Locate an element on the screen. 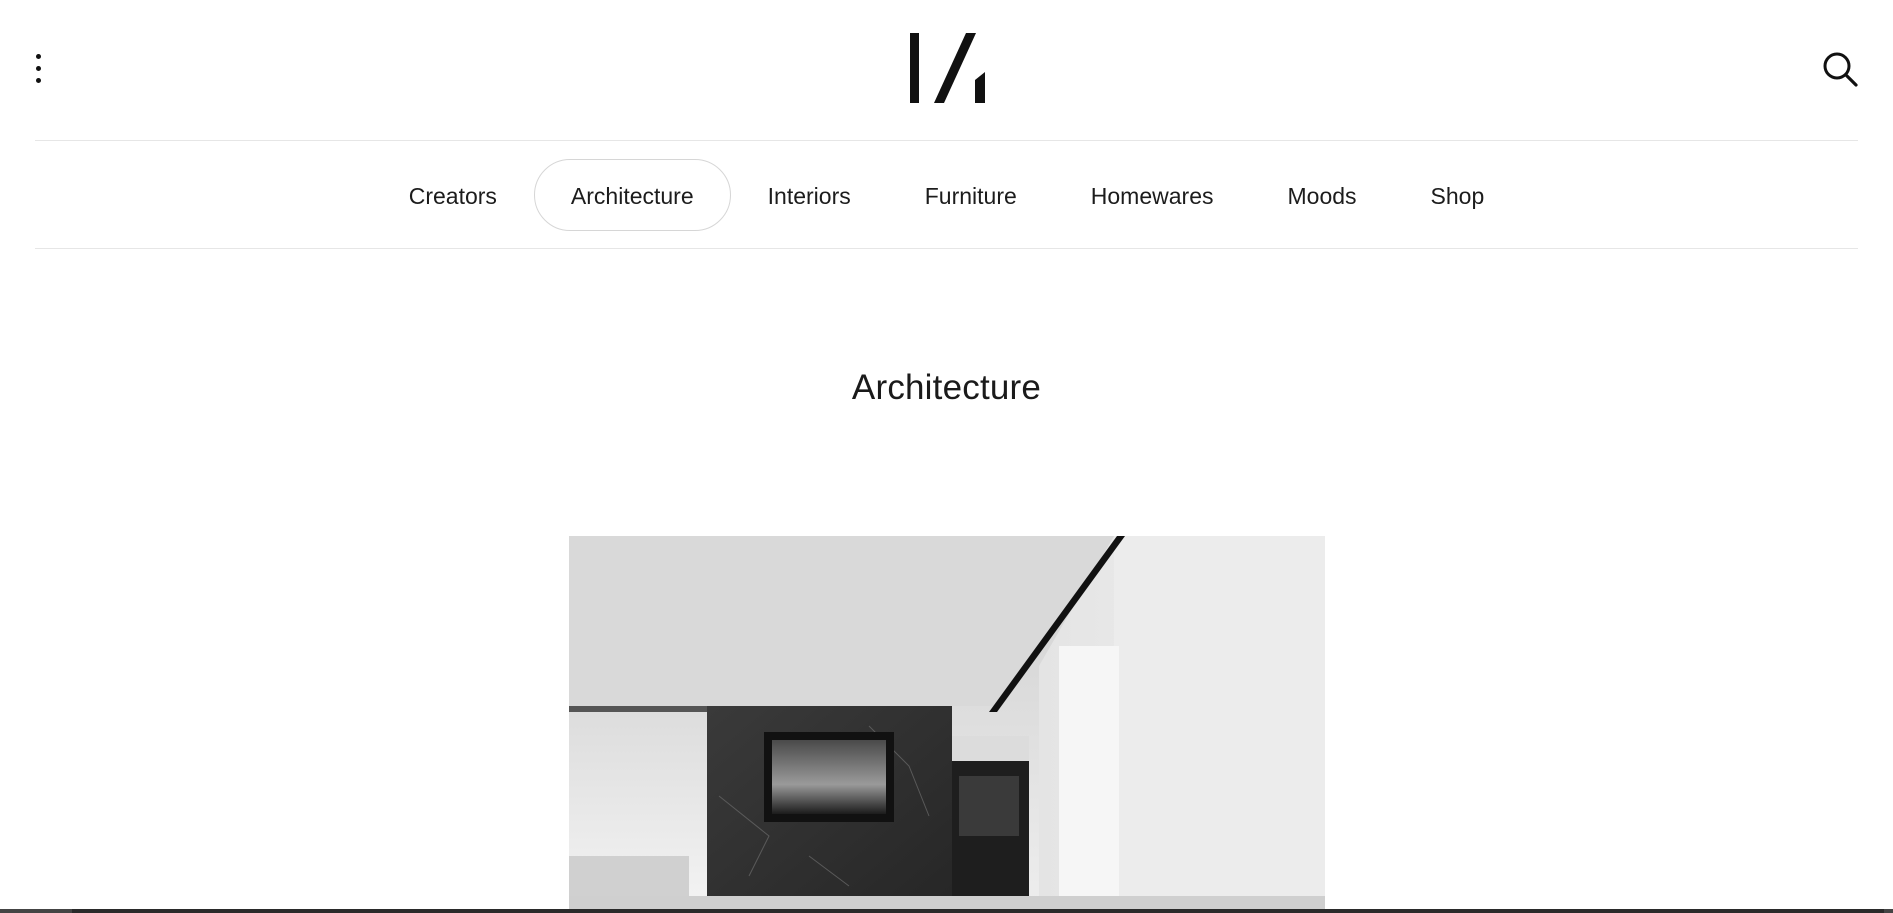  nav-divider is located at coordinates (946, 248).